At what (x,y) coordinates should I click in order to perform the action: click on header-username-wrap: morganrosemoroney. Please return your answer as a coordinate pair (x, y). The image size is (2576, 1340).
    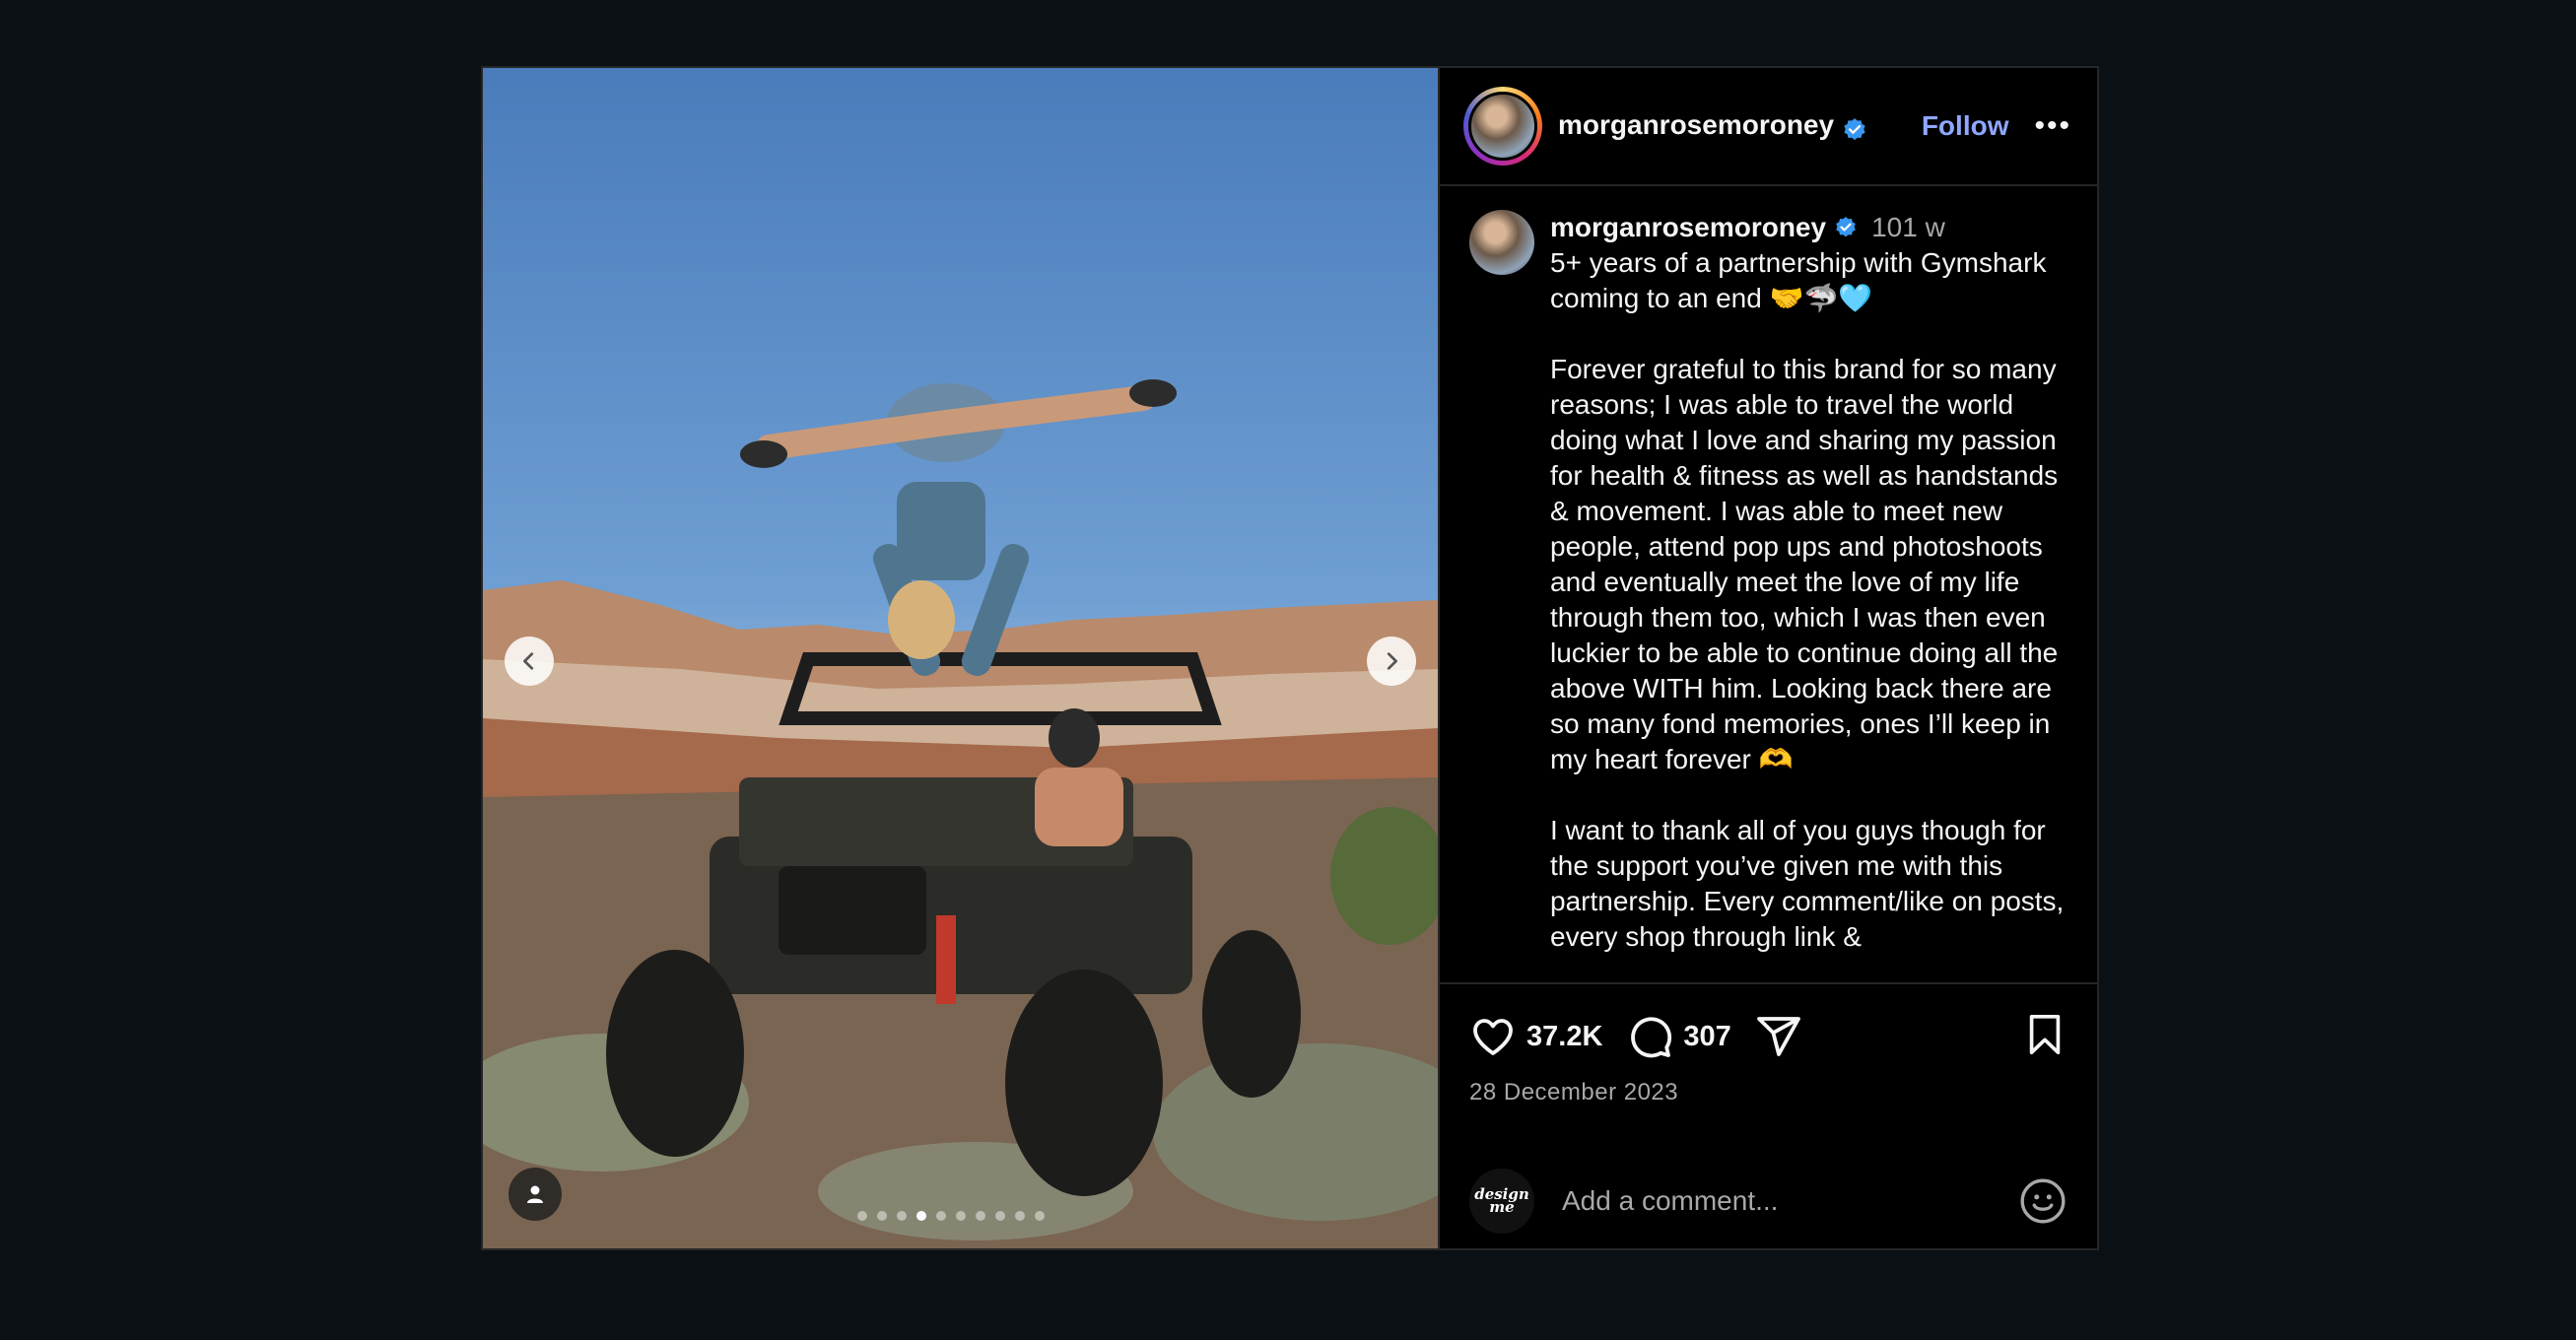
    Looking at the image, I should click on (1712, 126).